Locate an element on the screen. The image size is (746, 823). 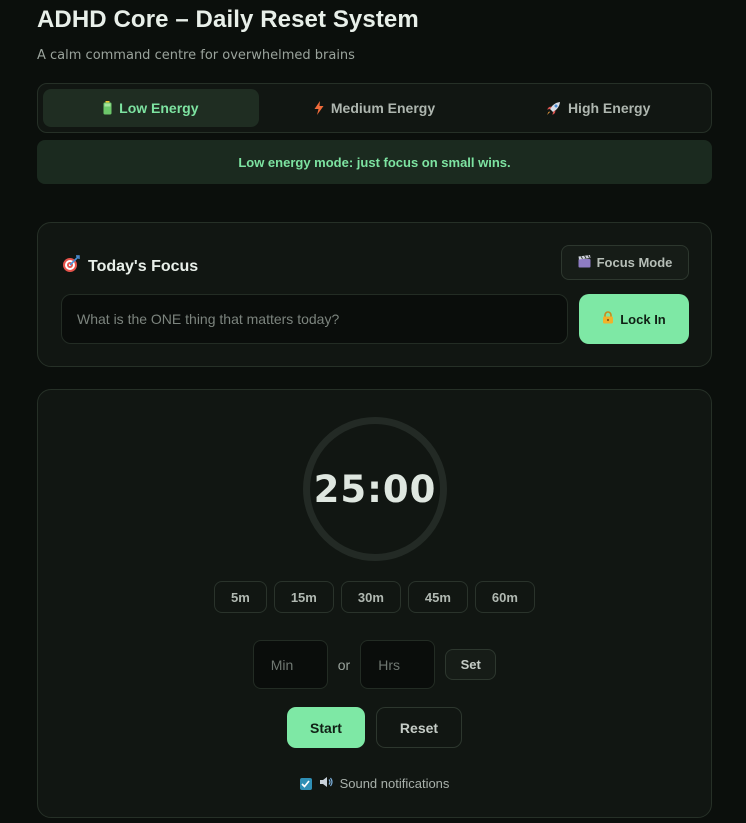
preset-60m-button: 60m is located at coordinates (504, 597).